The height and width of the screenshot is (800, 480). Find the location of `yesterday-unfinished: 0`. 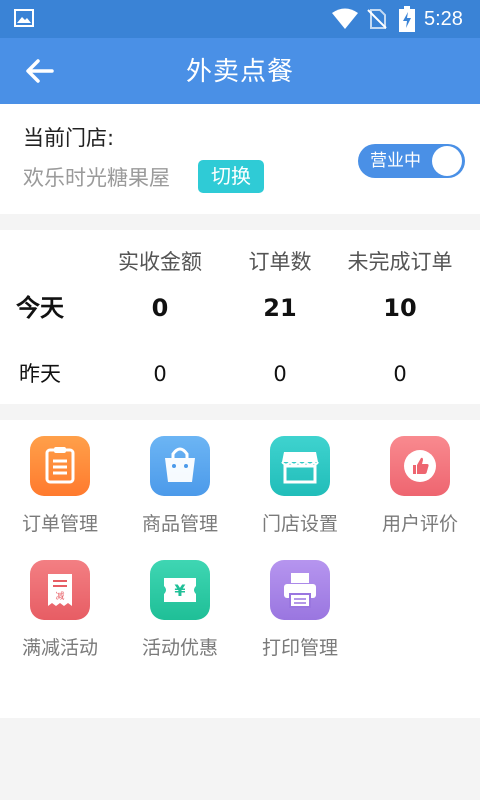

yesterday-unfinished: 0 is located at coordinates (400, 374).